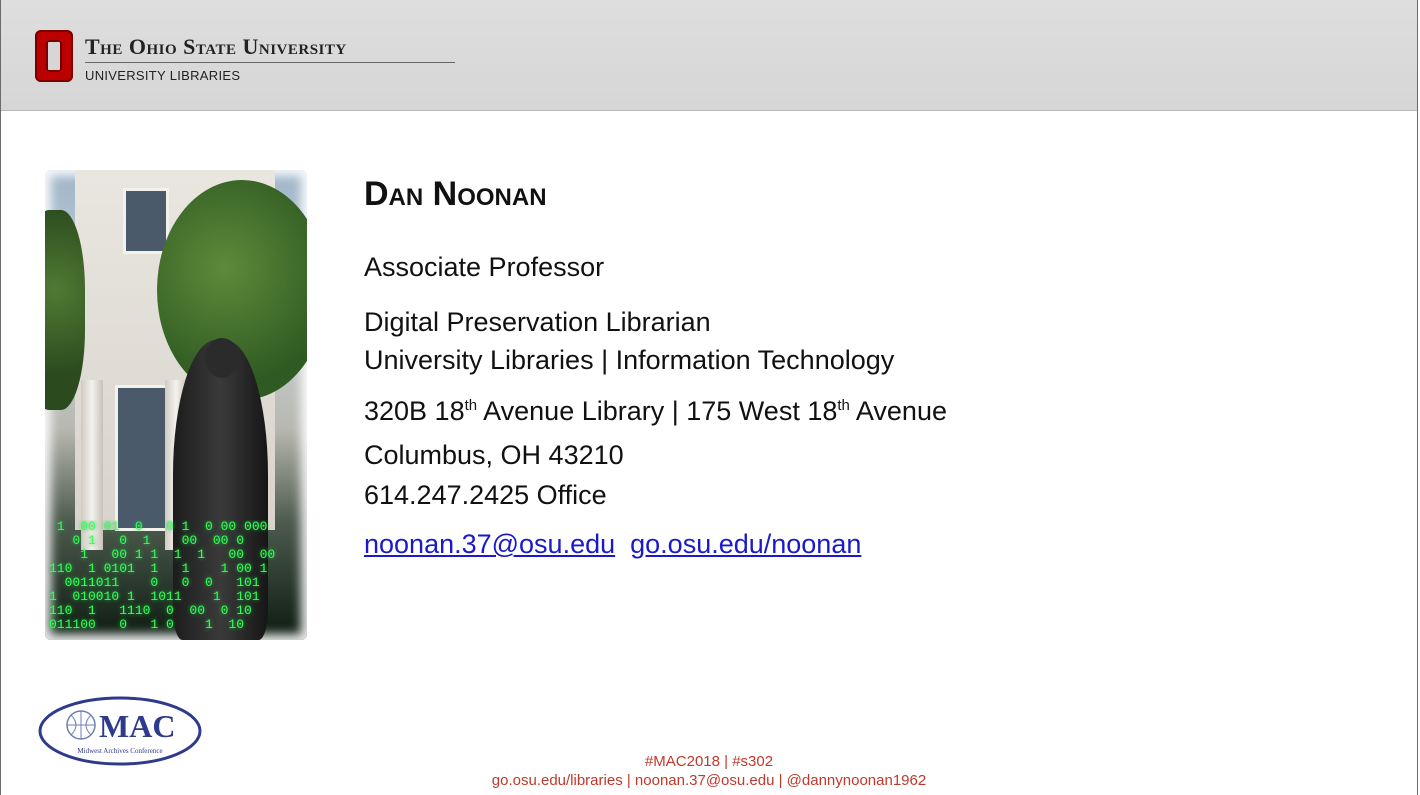 This screenshot has height=795, width=1420. Describe the element at coordinates (494, 455) in the screenshot. I see `profile-city: Columbus, OH 43210` at that location.